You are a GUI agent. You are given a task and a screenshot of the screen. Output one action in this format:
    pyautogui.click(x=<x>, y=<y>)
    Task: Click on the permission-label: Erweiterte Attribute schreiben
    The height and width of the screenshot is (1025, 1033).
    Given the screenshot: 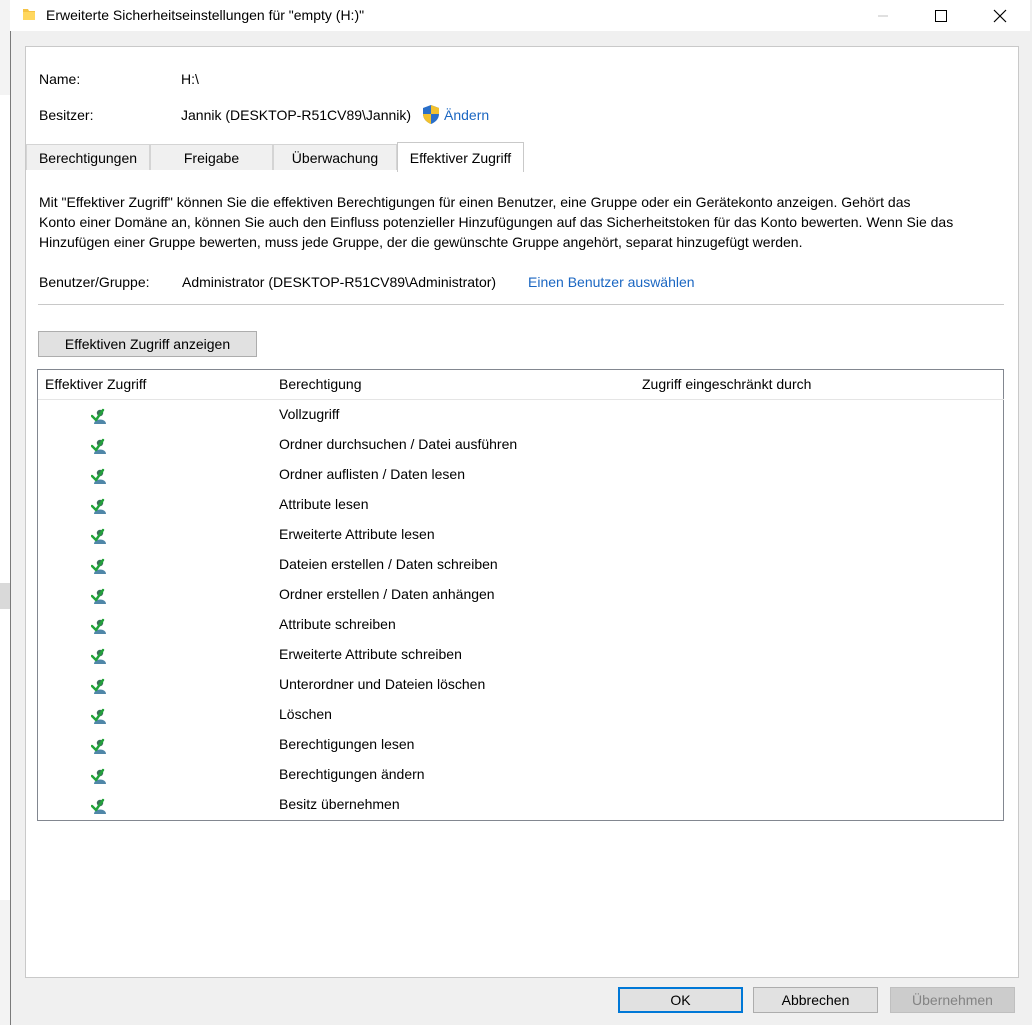 What is the action you would take?
    pyautogui.click(x=370, y=654)
    